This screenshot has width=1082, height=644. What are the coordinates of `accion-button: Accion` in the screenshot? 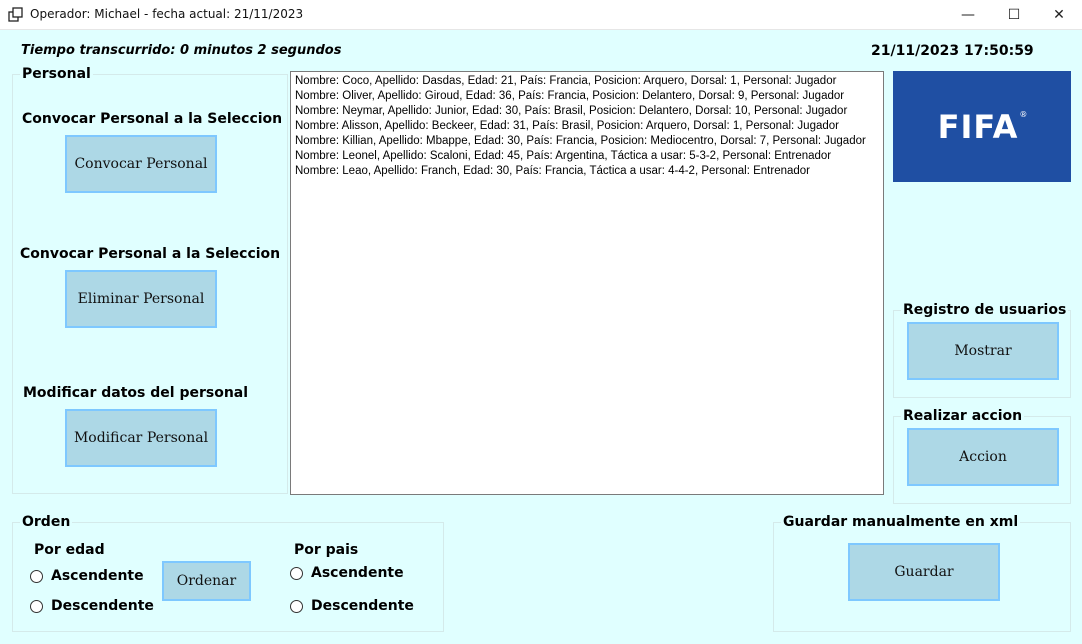 It's located at (983, 457).